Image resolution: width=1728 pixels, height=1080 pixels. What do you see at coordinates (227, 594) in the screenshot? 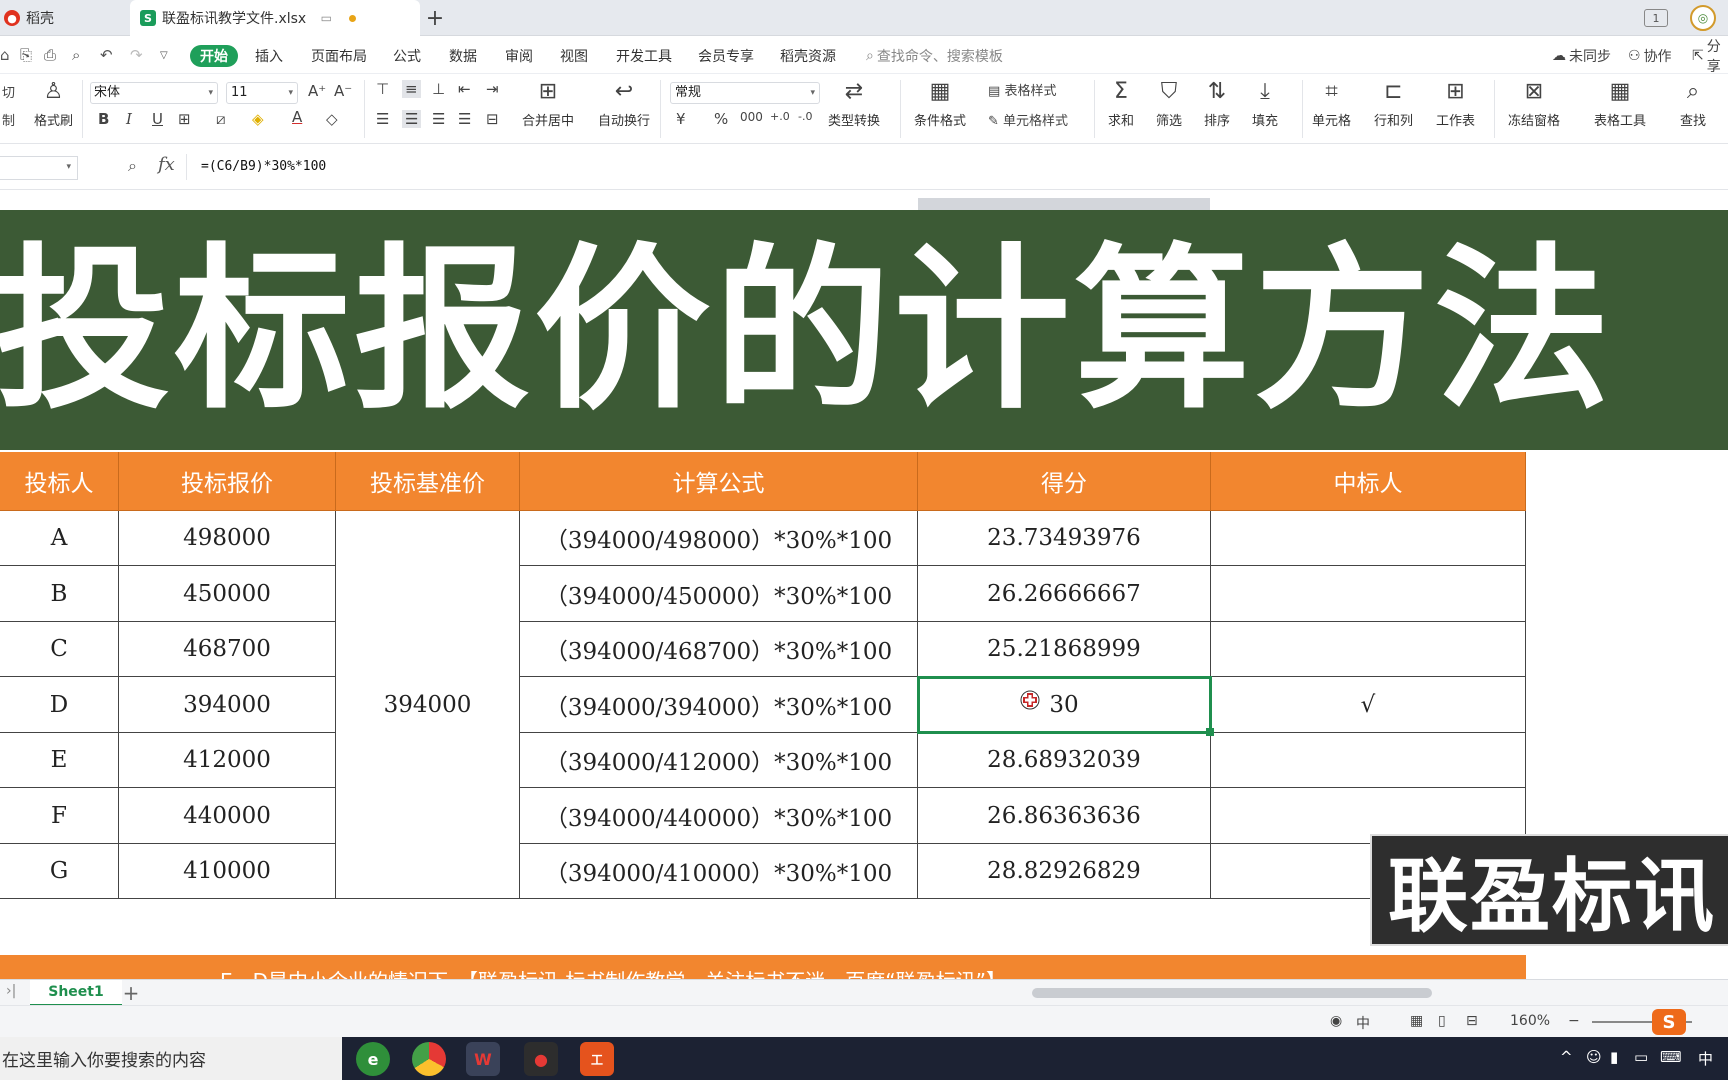
I see `table-row-price: 450000` at bounding box center [227, 594].